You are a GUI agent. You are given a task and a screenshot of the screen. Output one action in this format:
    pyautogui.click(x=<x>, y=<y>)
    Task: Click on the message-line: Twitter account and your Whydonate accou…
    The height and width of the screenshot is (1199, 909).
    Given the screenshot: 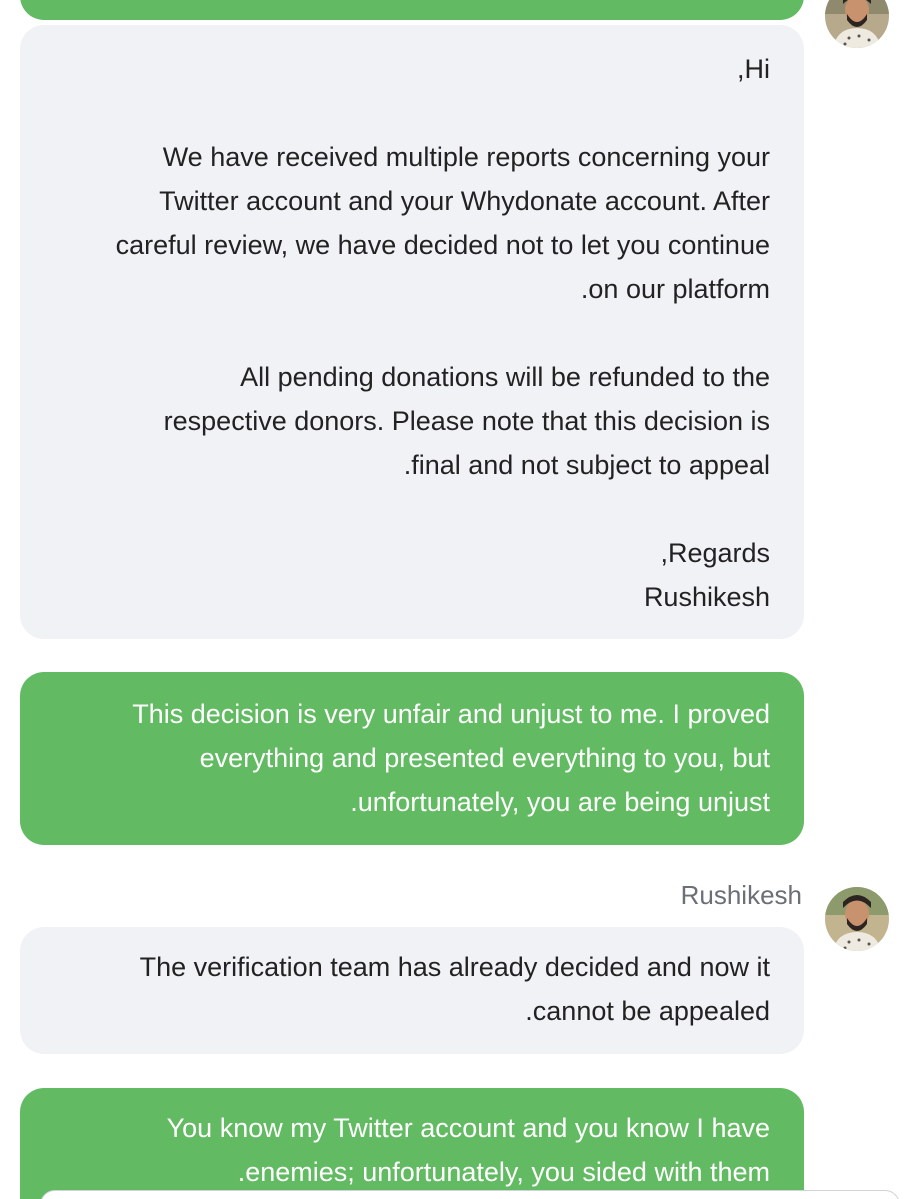 What is the action you would take?
    pyautogui.click(x=464, y=201)
    